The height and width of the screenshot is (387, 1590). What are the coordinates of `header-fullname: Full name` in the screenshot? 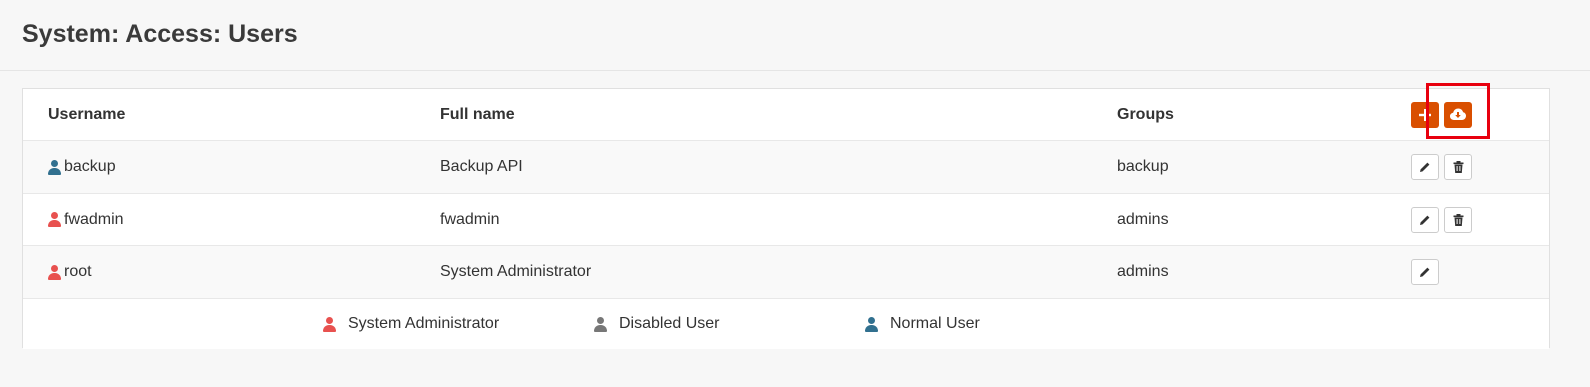 It's located at (477, 114).